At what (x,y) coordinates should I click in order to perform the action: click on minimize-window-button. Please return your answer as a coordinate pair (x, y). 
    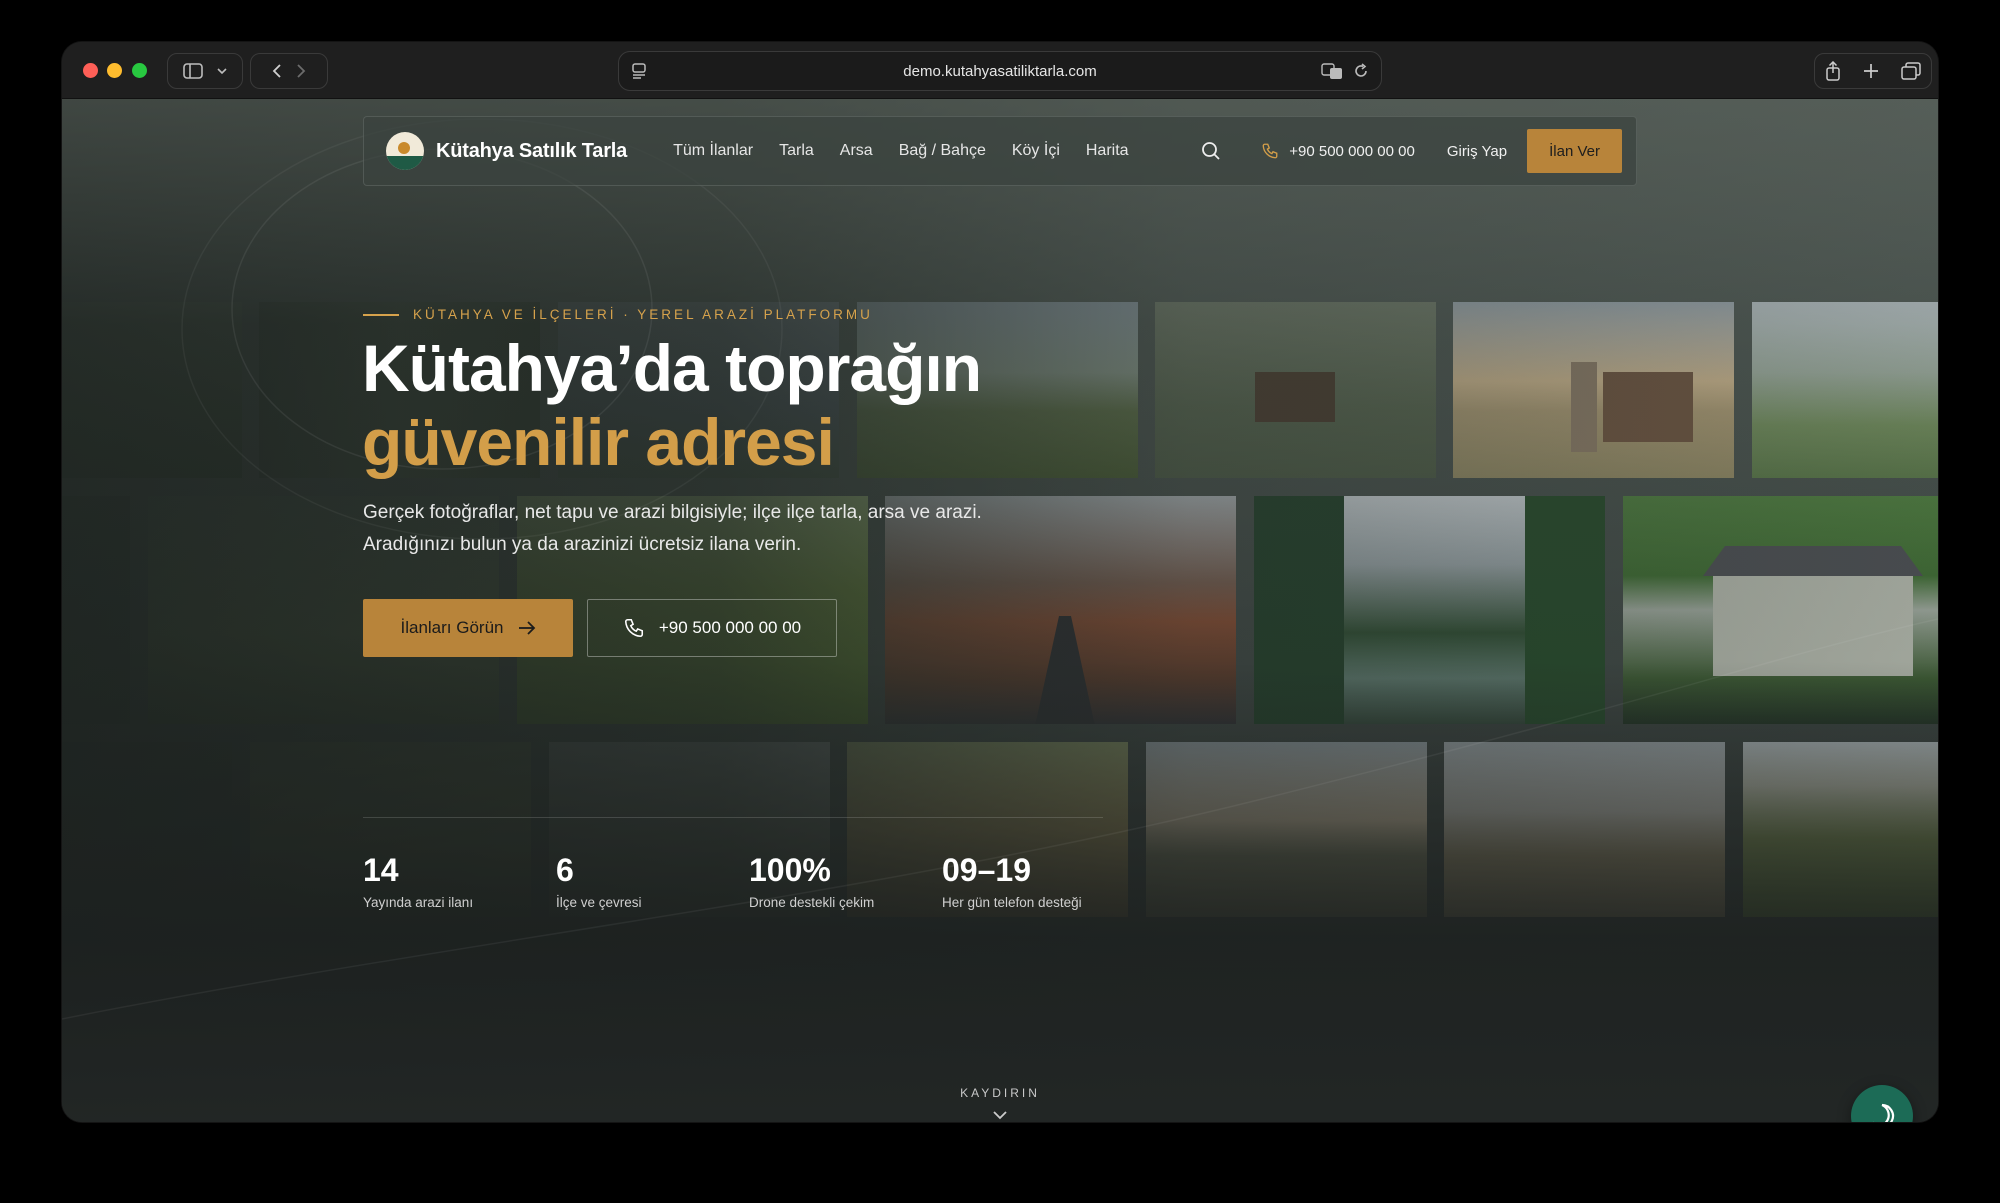
    Looking at the image, I should click on (114, 70).